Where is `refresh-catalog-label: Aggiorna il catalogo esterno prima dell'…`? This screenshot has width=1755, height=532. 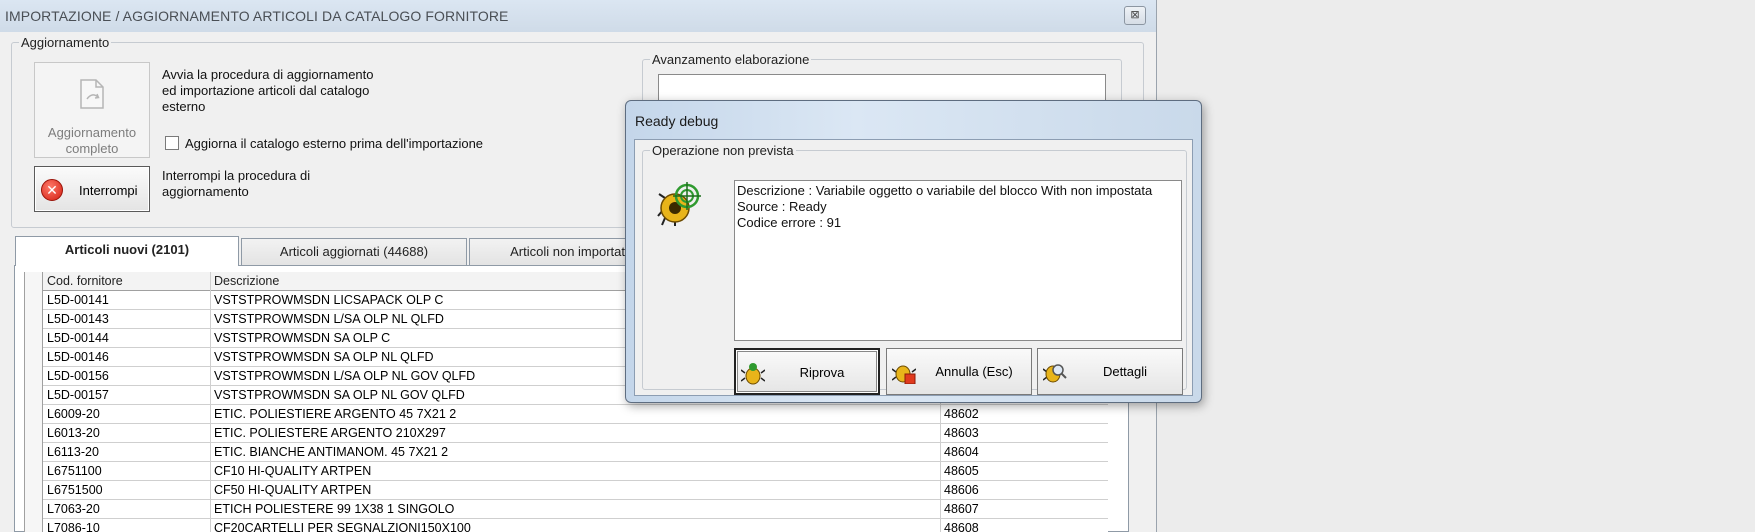
refresh-catalog-label: Aggiorna il catalogo esterno prima dell'… is located at coordinates (334, 143).